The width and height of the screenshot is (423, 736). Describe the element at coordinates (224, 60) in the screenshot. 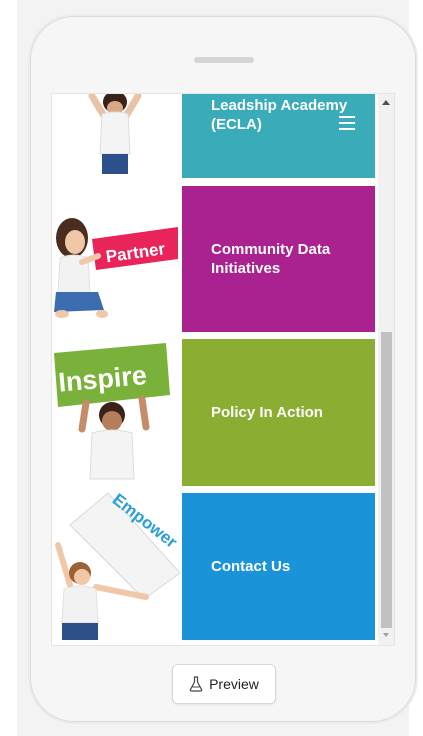

I see `phone-speaker` at that location.